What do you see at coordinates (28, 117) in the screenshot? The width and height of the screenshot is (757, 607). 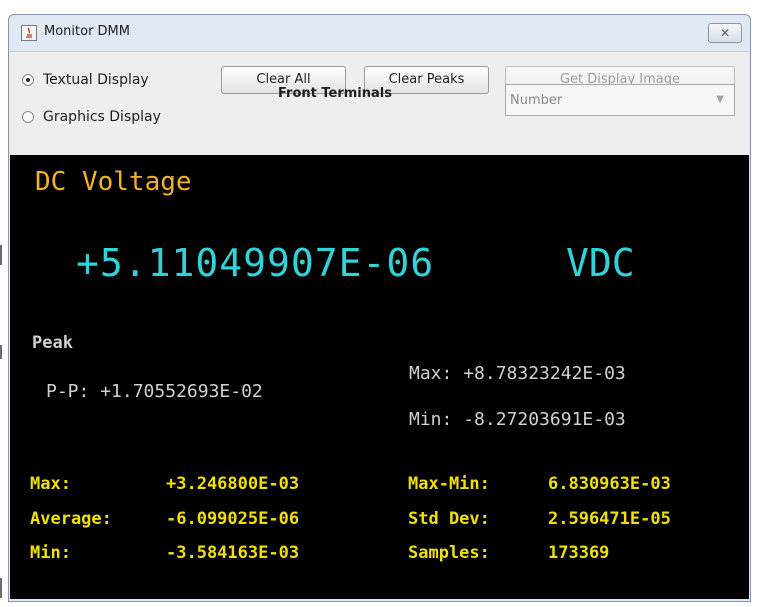 I see `radio-button-unchecked` at bounding box center [28, 117].